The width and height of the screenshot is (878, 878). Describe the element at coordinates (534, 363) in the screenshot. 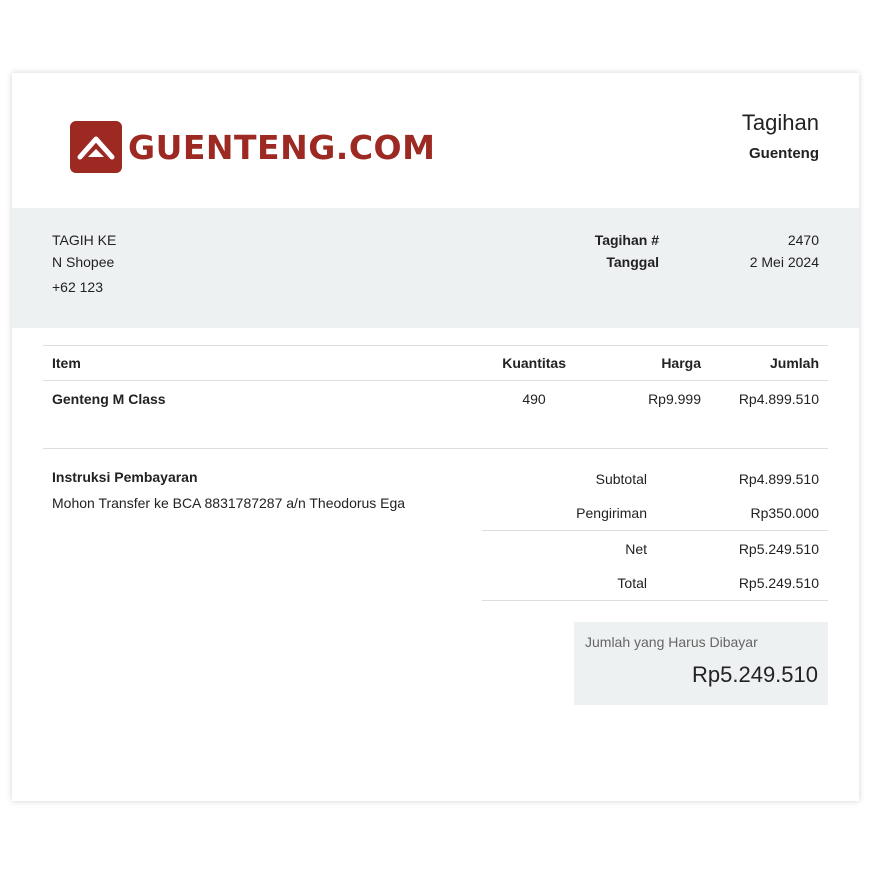

I see `column-header-quantity: Kuantitas` at that location.